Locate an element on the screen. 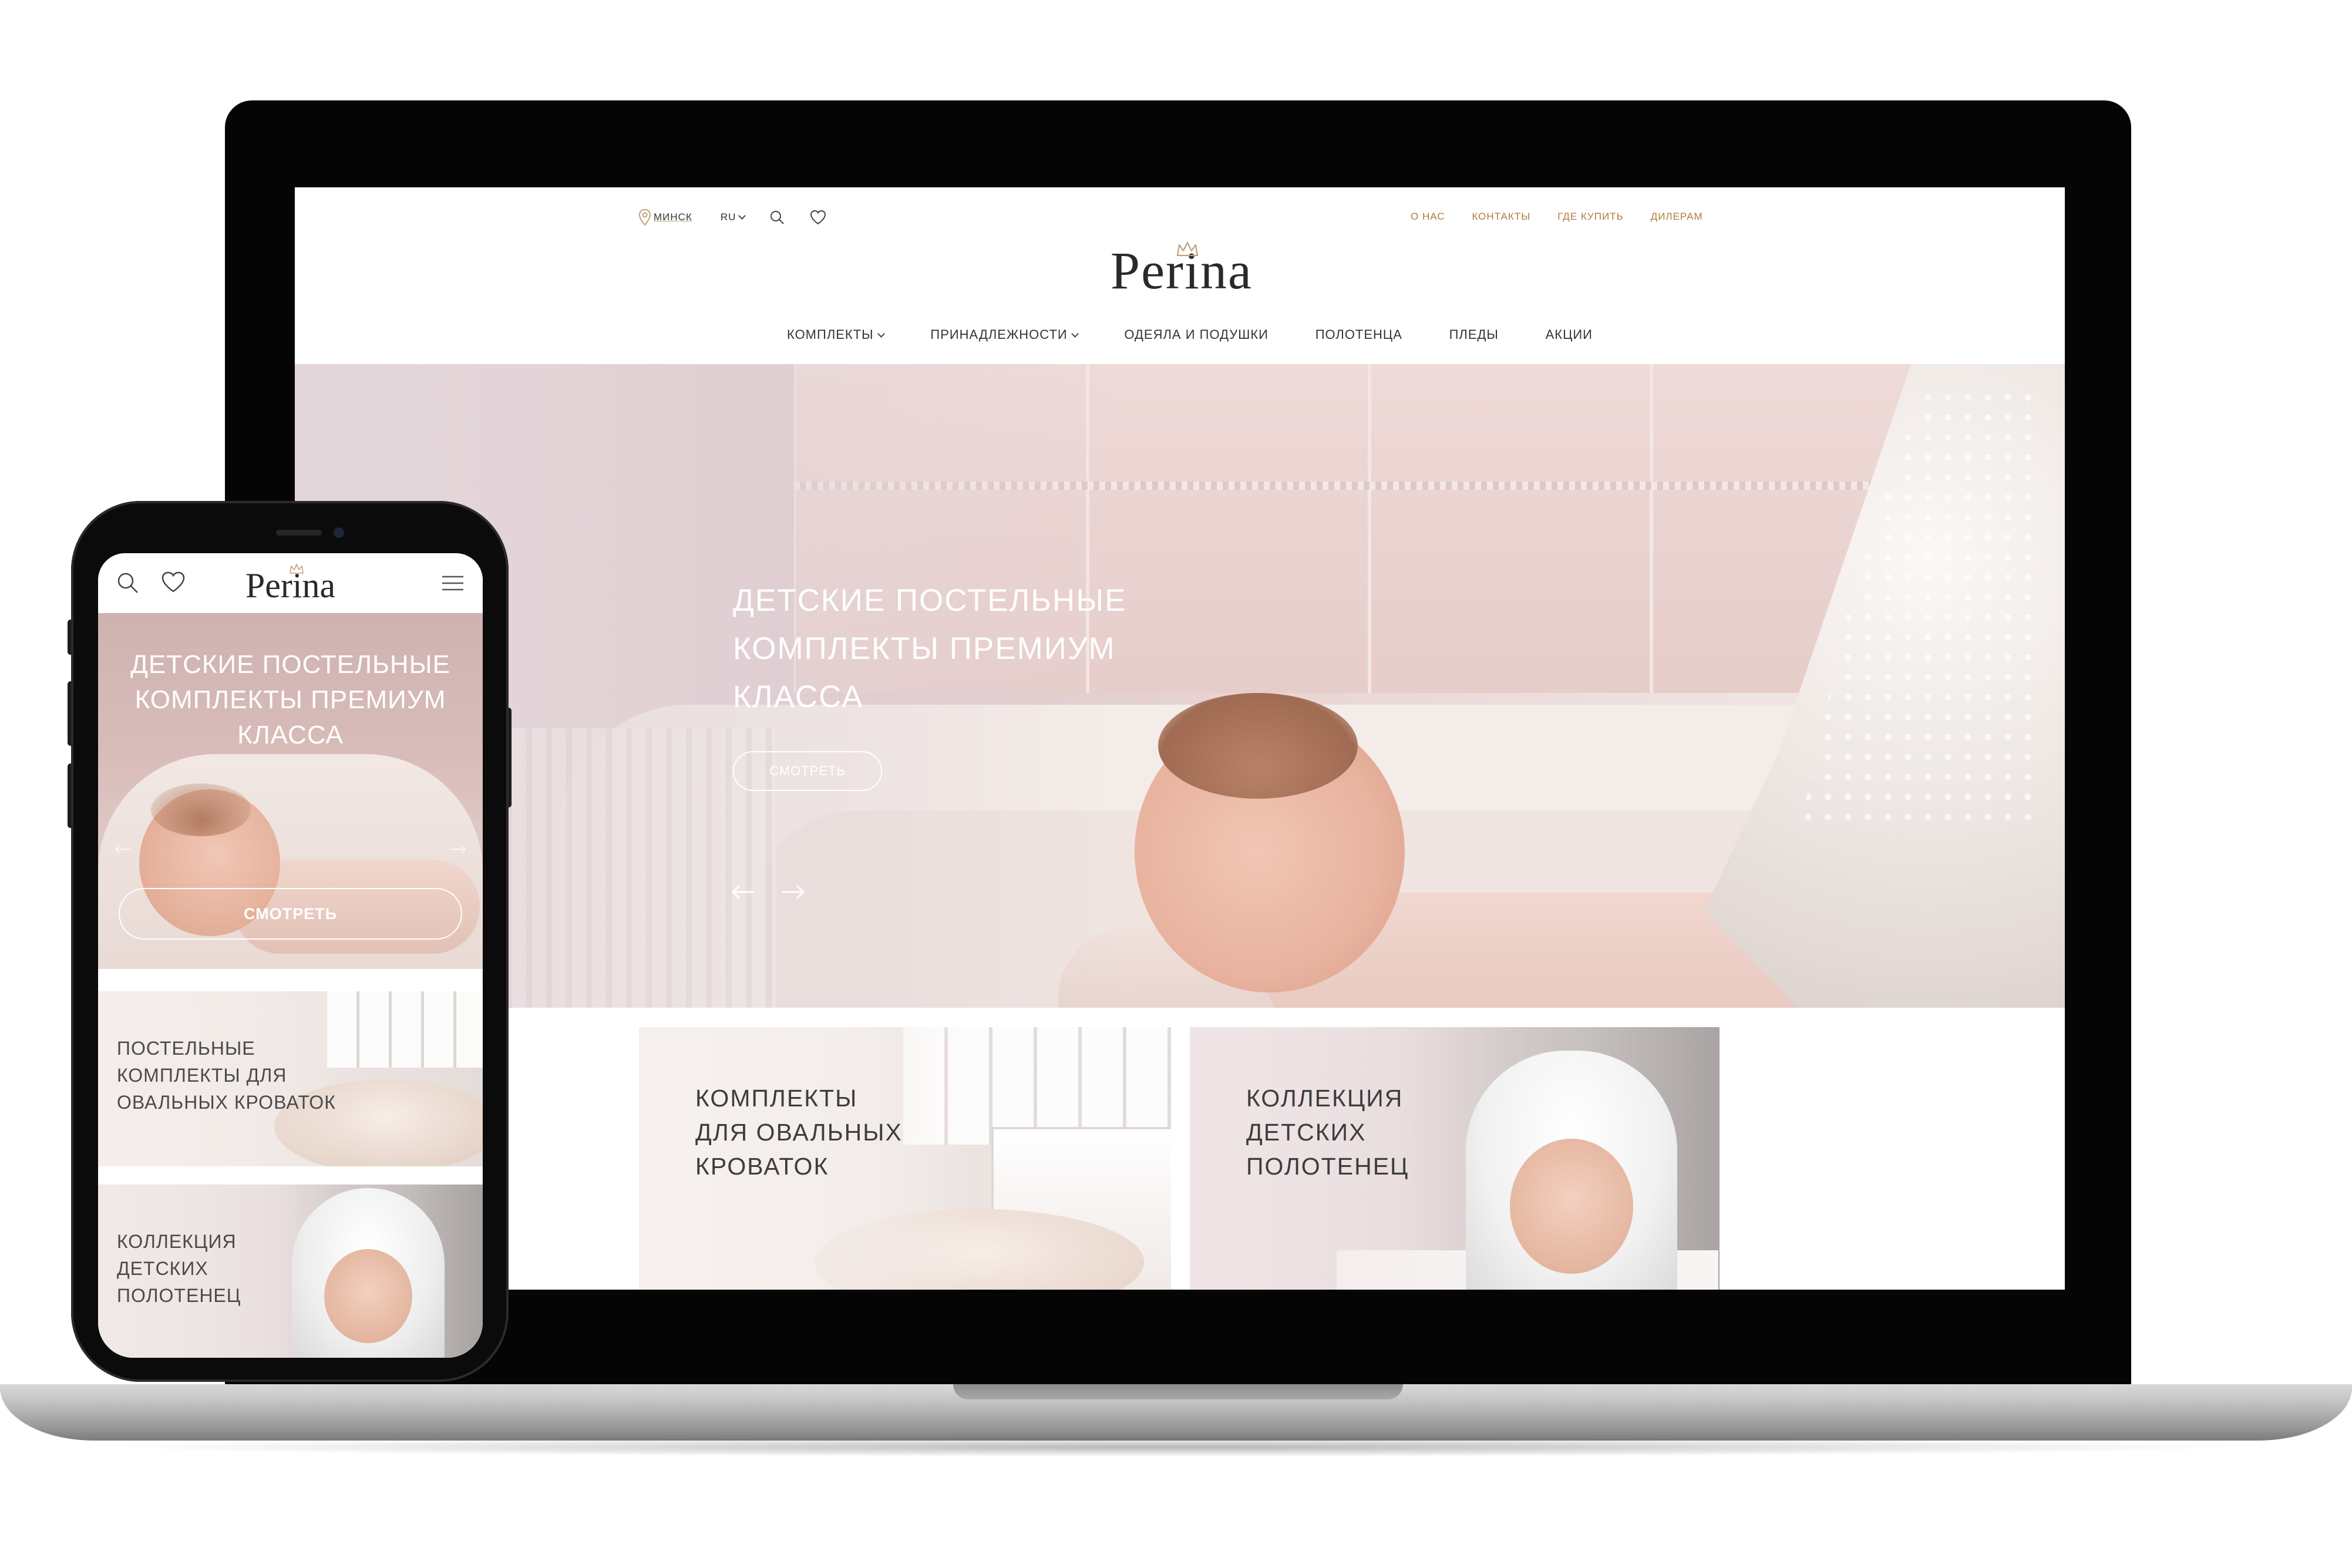 The width and height of the screenshot is (2352, 1568). nav-item-label: ПРИНАДЛЕЖНОСТИ is located at coordinates (999, 335).